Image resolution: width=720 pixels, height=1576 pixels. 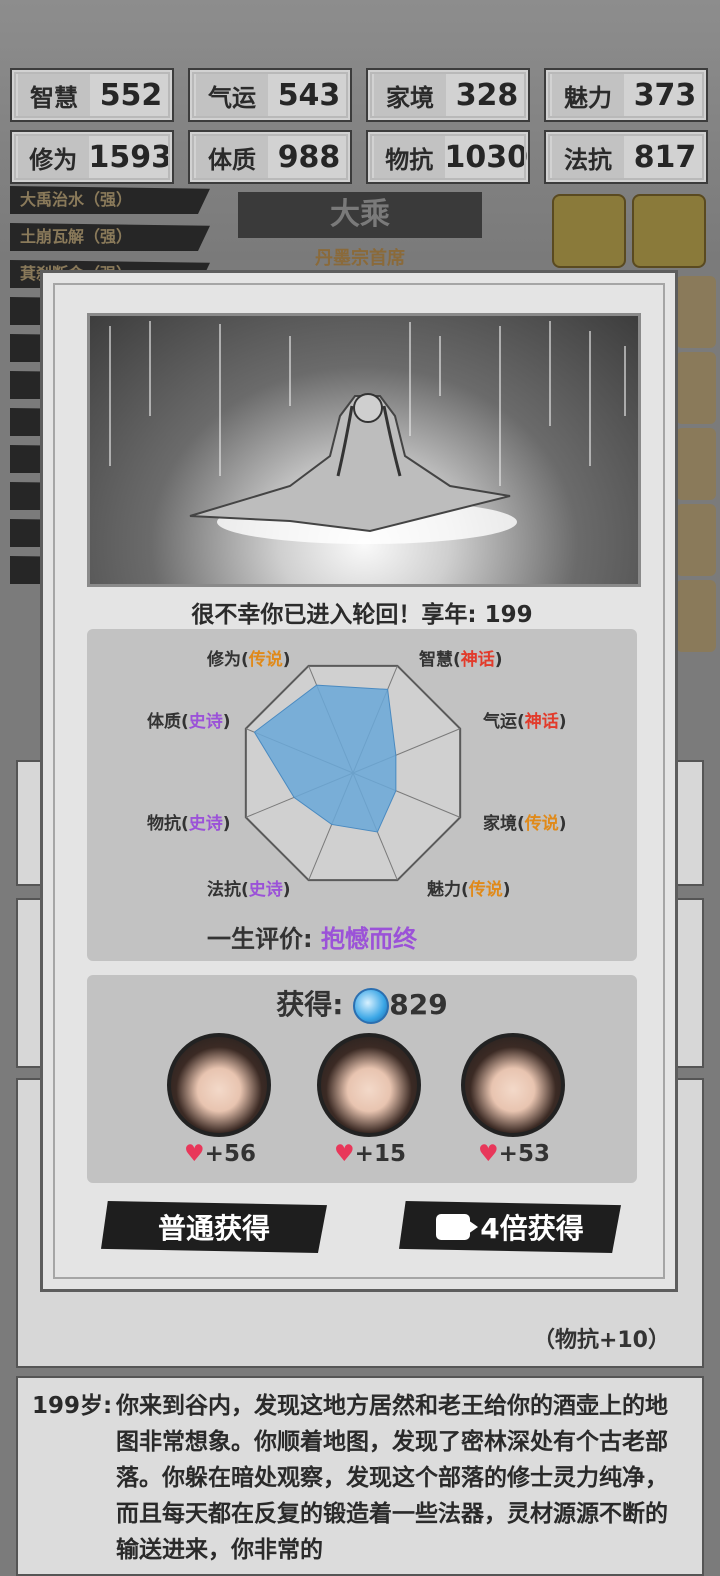 I want to click on radar-label-physical-resist: 物抗(史诗), so click(x=189, y=824).